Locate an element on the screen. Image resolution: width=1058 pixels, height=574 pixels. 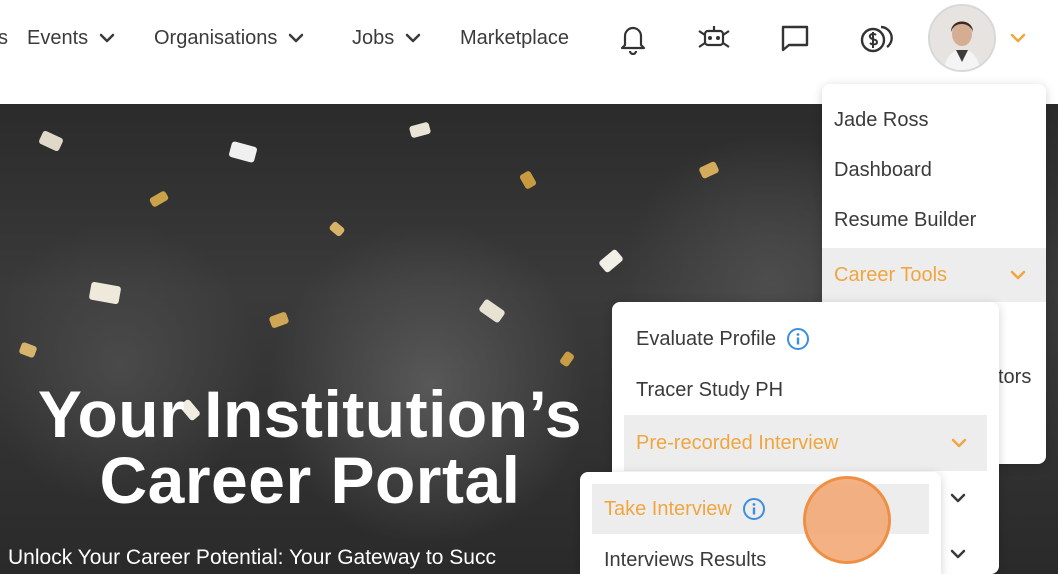
menu-item-dashboard: Dashboard is located at coordinates (934, 170).